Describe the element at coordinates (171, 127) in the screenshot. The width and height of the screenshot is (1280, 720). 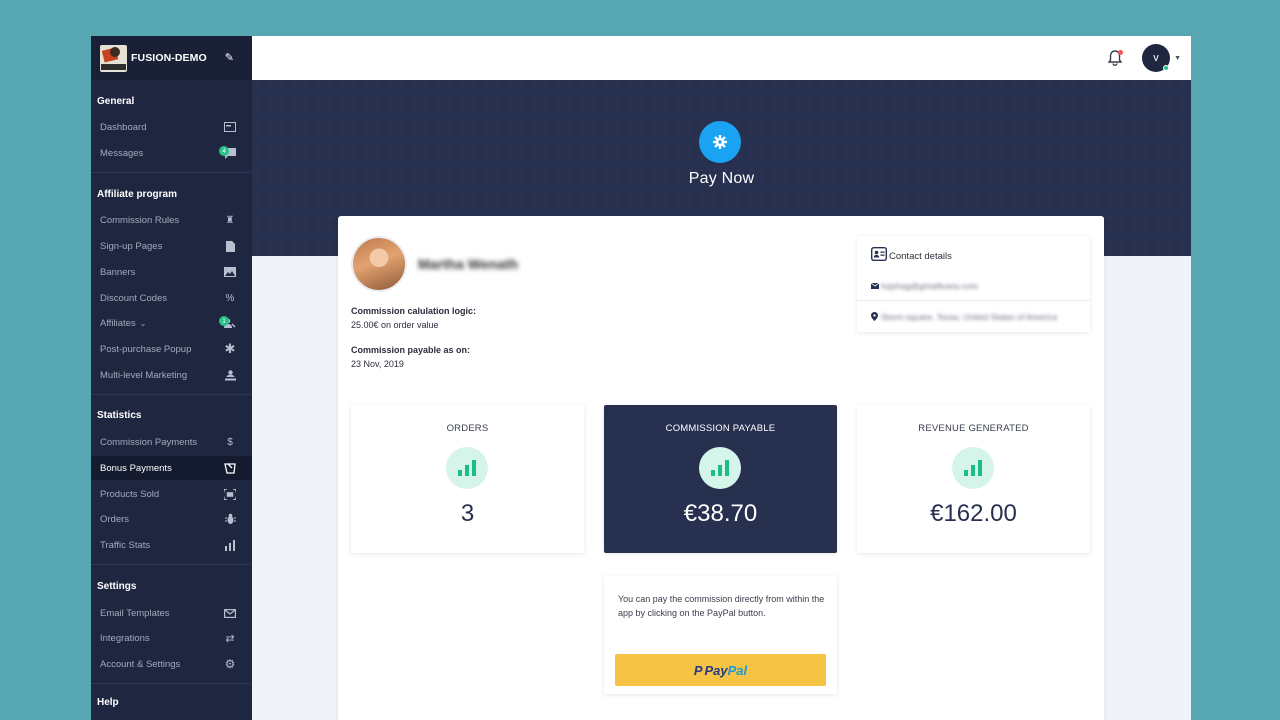
I see `sidebar-item-dashboard: Dashboard` at that location.